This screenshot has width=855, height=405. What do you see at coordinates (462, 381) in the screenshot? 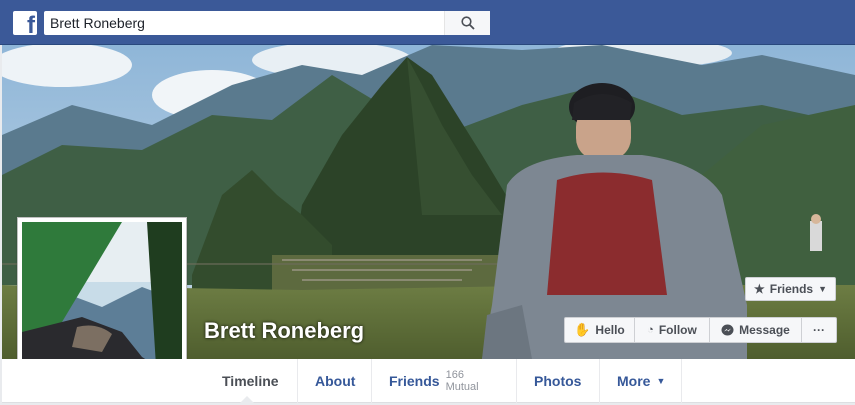
I see `mutual-friends-count: 166 Mutual` at bounding box center [462, 381].